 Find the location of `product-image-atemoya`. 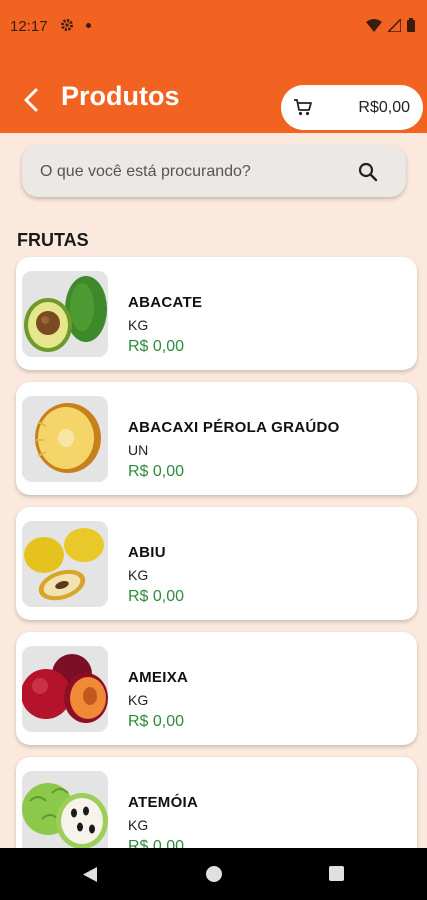

product-image-atemoya is located at coordinates (65, 814).